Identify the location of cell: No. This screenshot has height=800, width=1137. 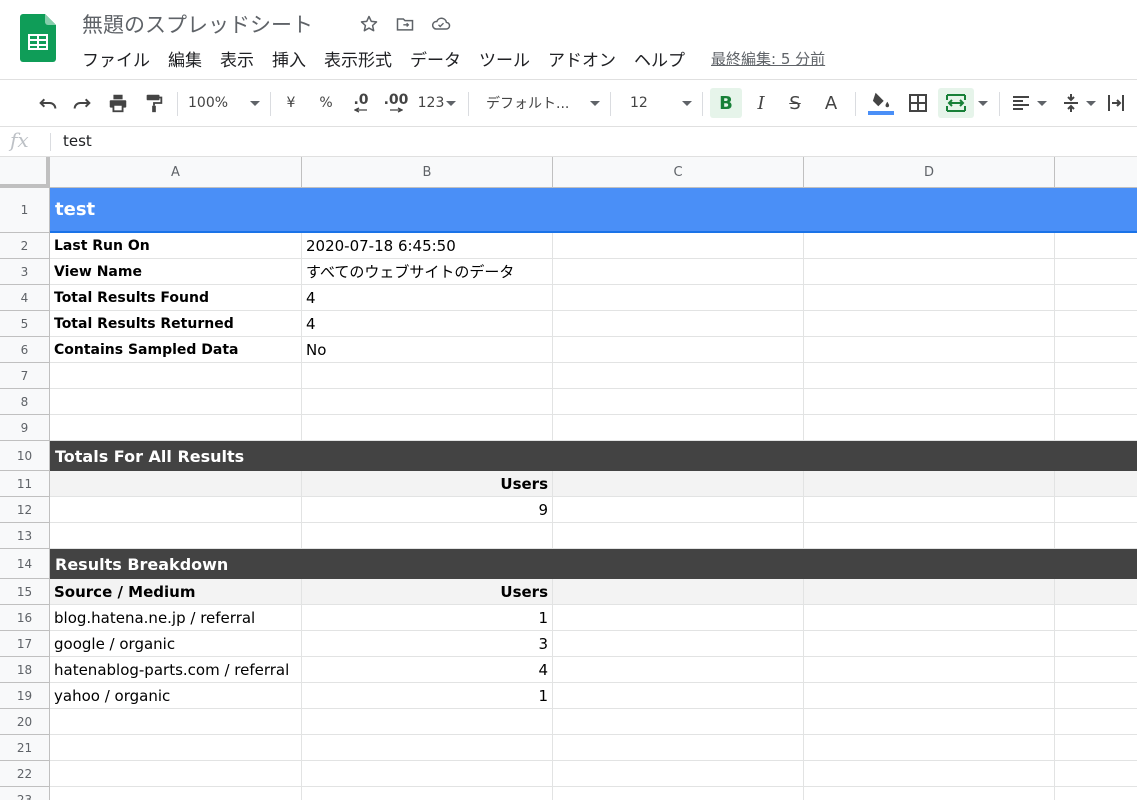
(427, 350).